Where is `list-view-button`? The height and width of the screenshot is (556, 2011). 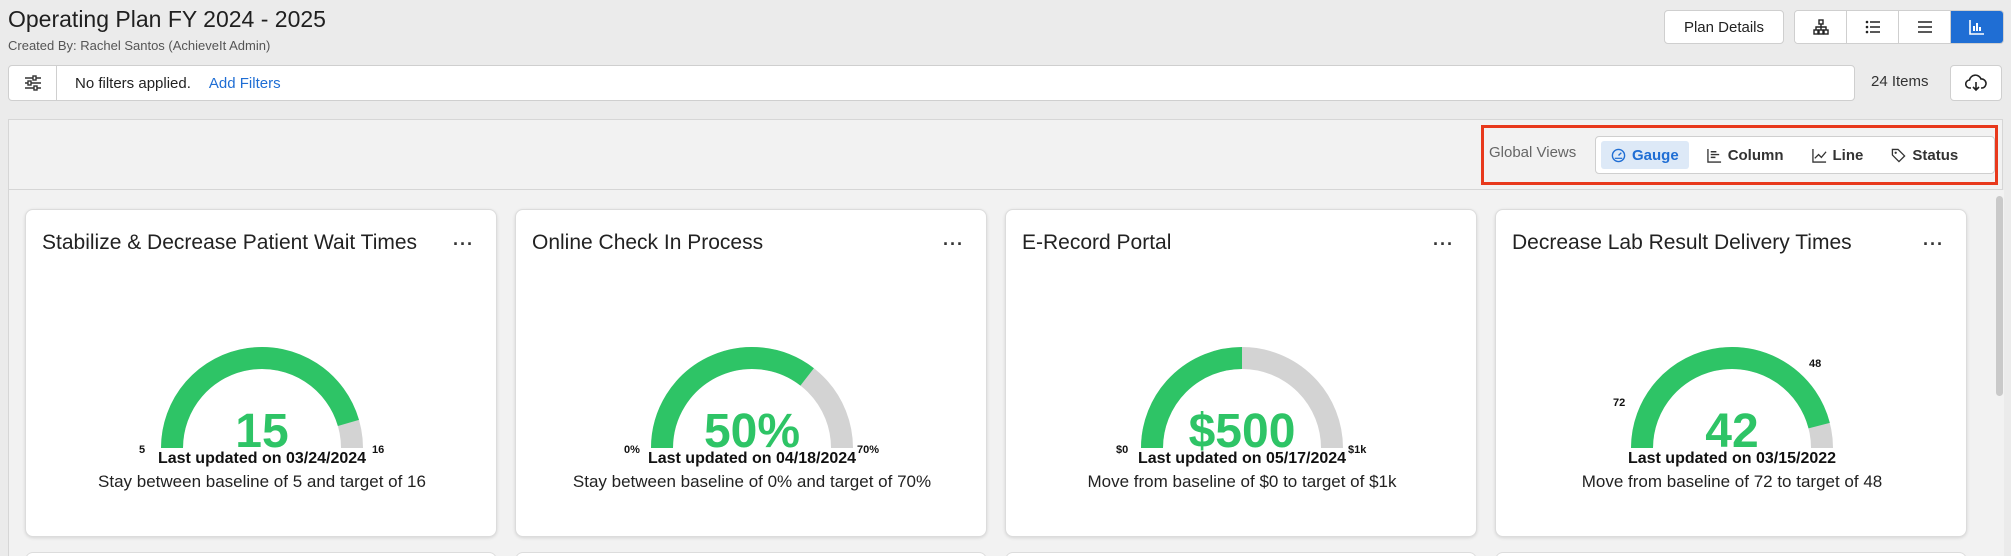 list-view-button is located at coordinates (1873, 27).